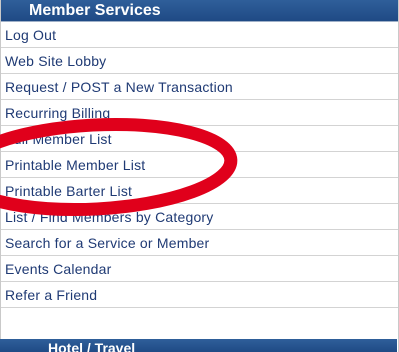 The width and height of the screenshot is (399, 352). I want to click on menu-item-web-site-lobby: Web Site Lobby, so click(199, 61).